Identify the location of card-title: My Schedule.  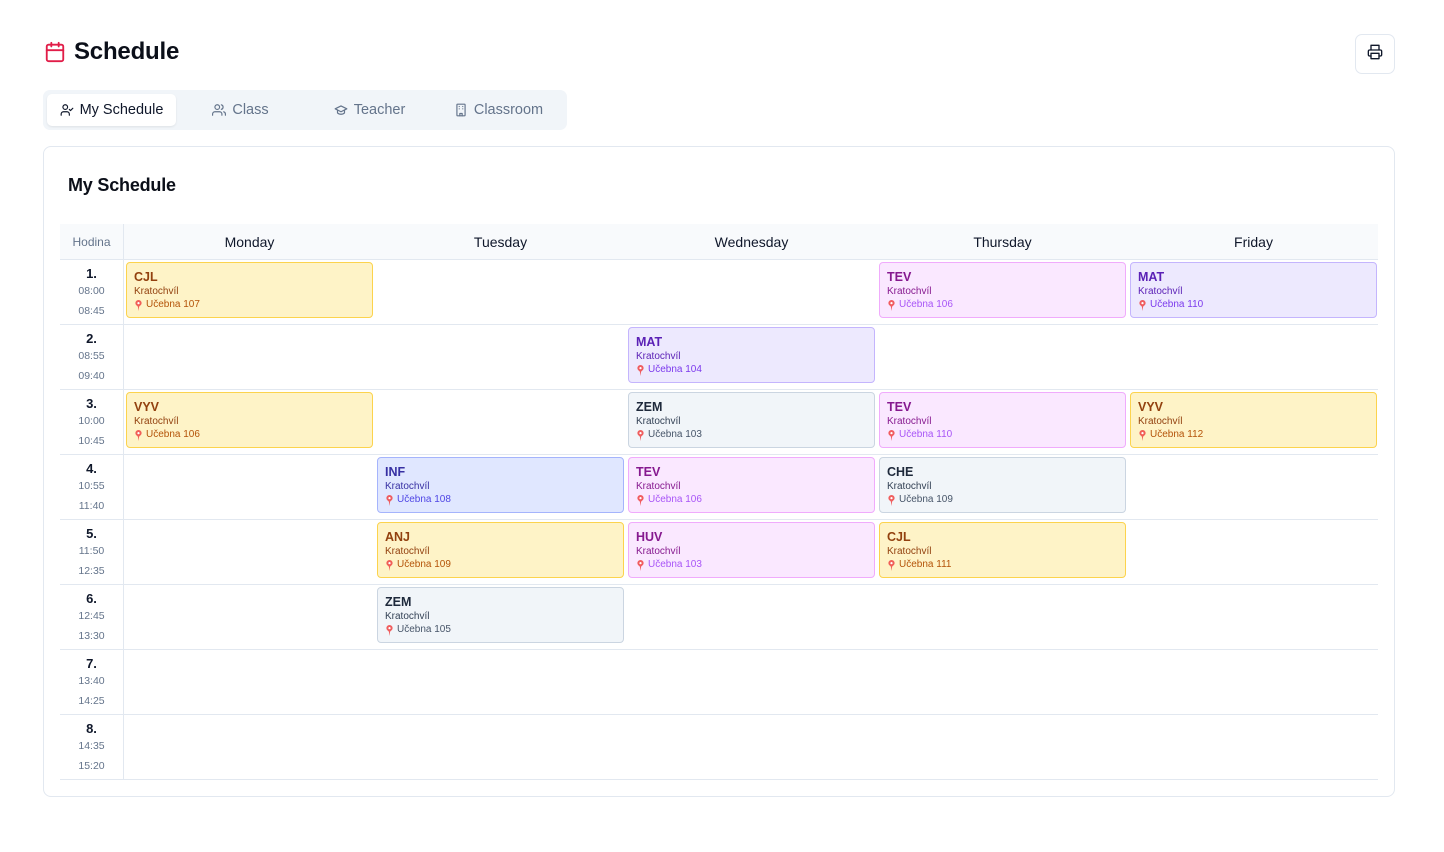
(122, 185).